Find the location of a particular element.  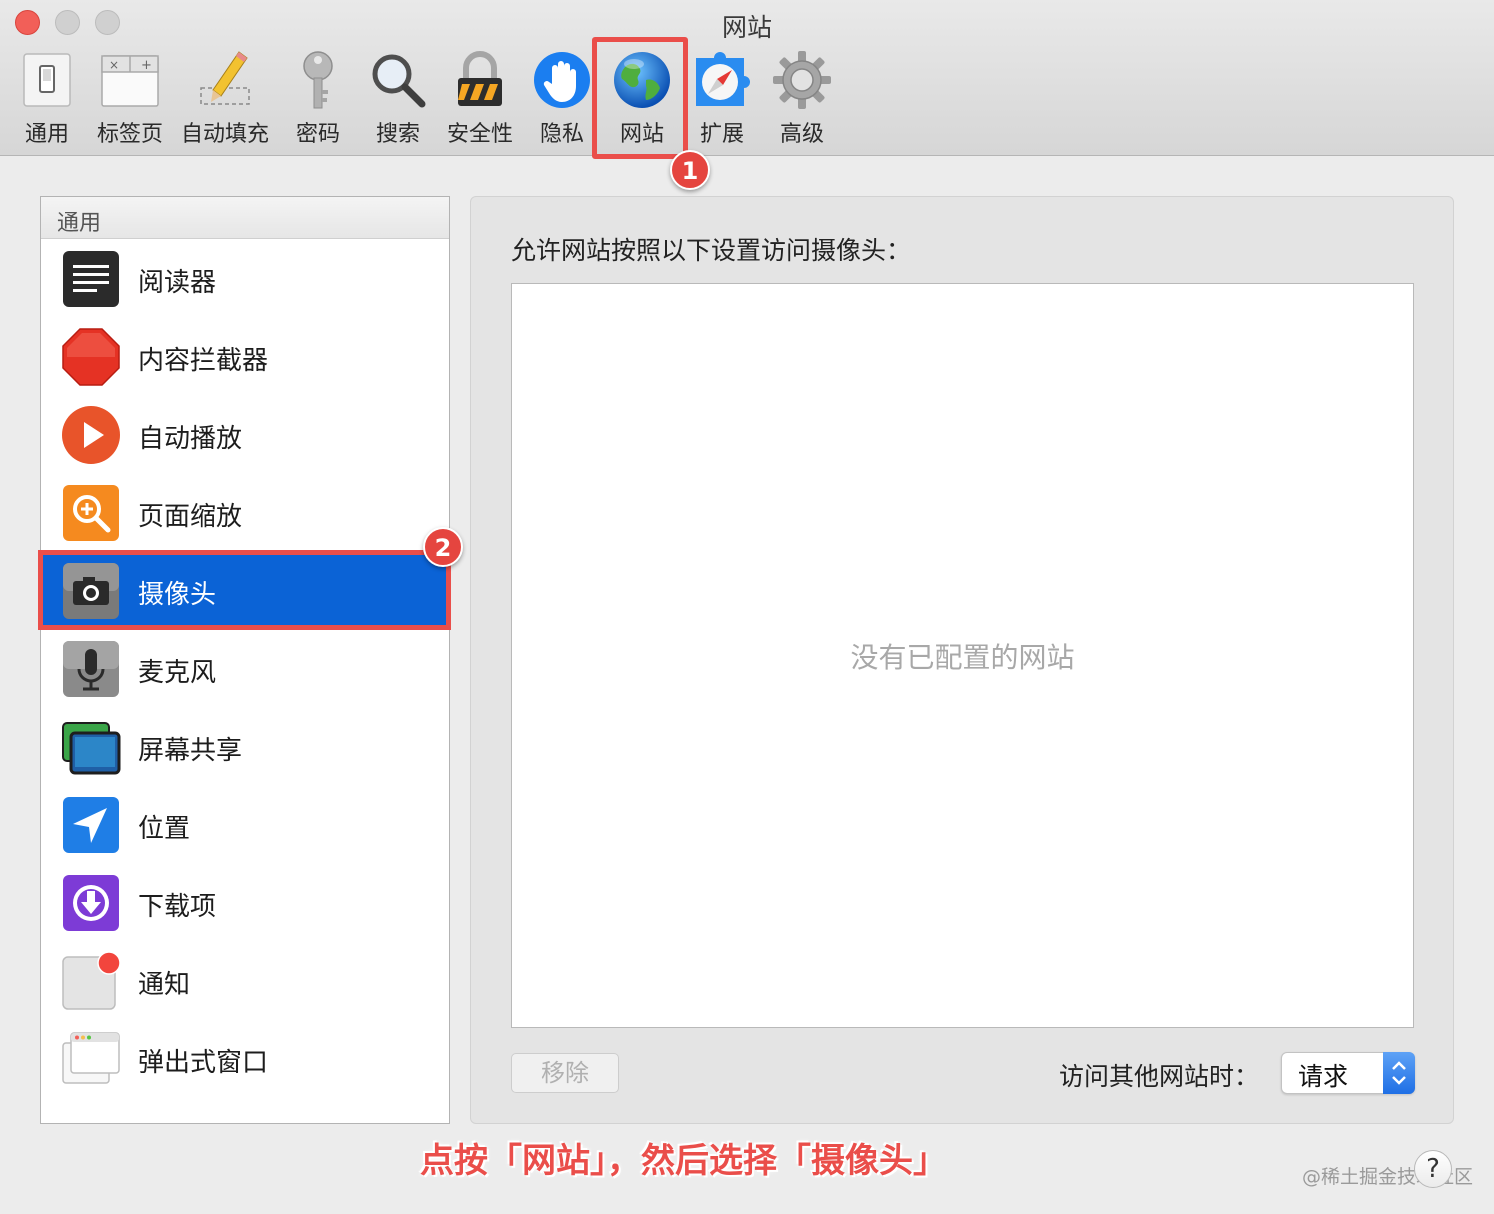

tabs-icon: × + is located at coordinates (130, 81).